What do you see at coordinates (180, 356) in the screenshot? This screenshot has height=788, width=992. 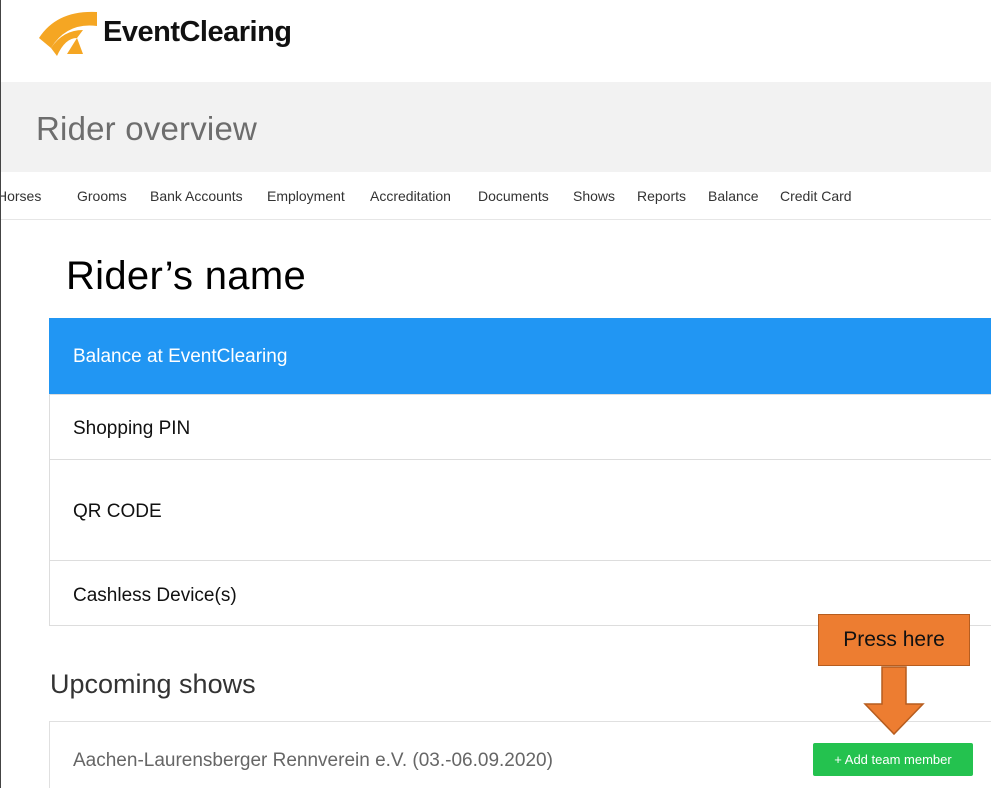 I see `panel-balance-label: Balance at EventClearing` at bounding box center [180, 356].